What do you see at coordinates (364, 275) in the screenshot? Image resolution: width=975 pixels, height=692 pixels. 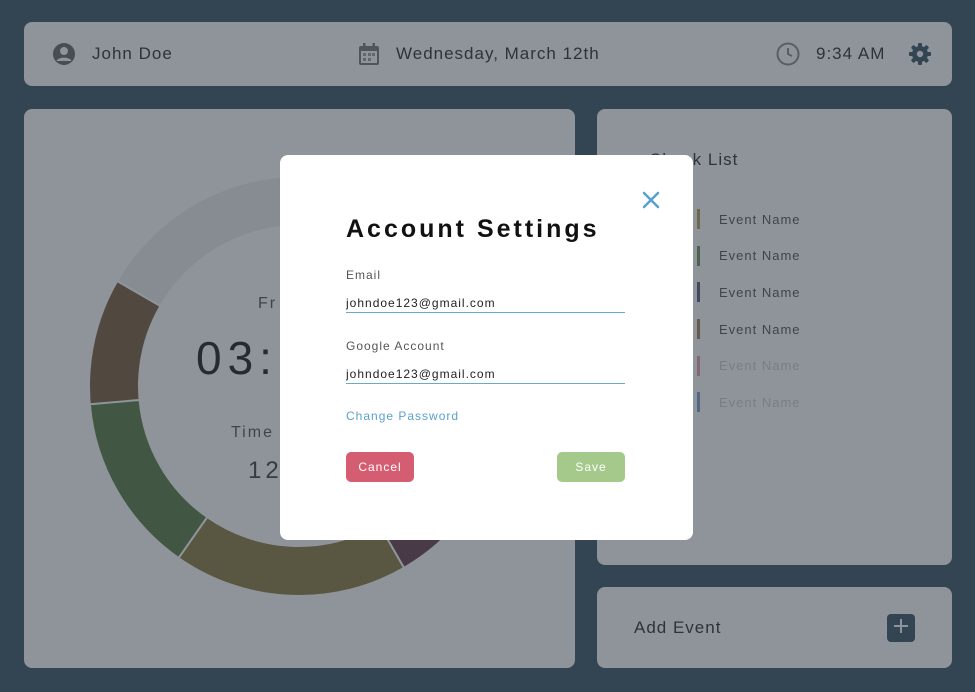 I see `email-label: Email` at bounding box center [364, 275].